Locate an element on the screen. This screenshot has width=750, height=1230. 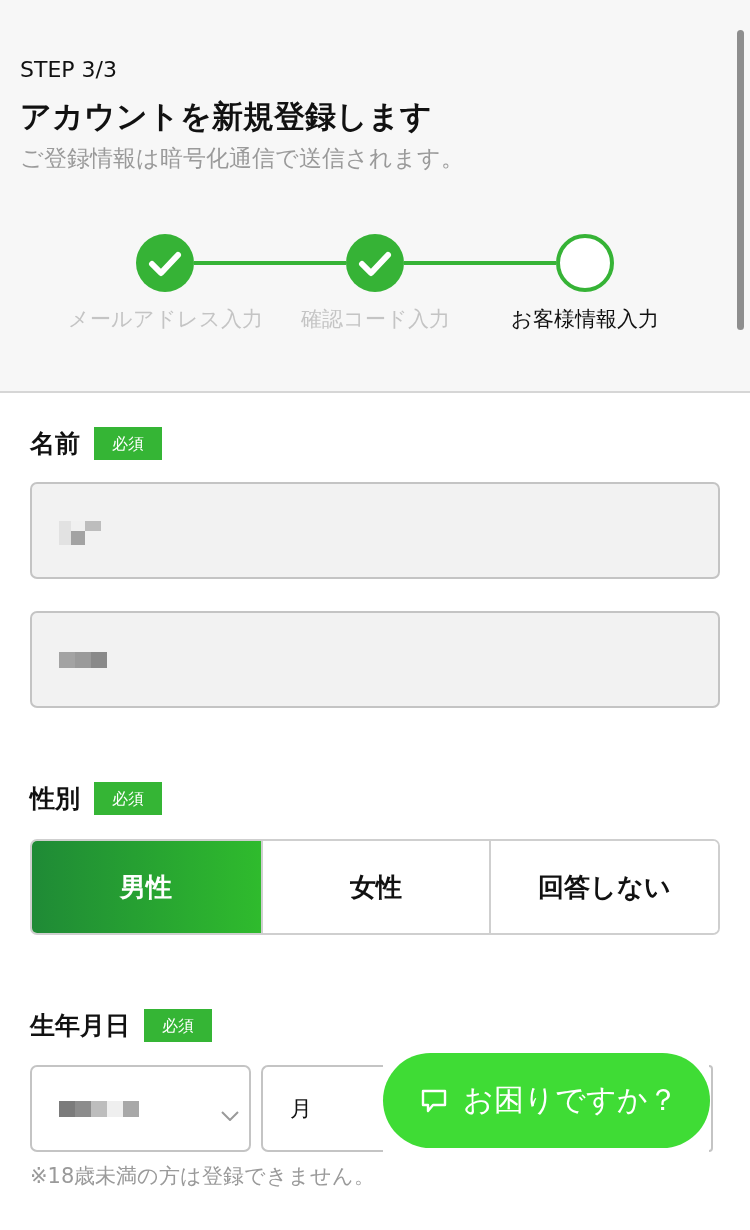
step-label: お客様情報入力 is located at coordinates (585, 319).